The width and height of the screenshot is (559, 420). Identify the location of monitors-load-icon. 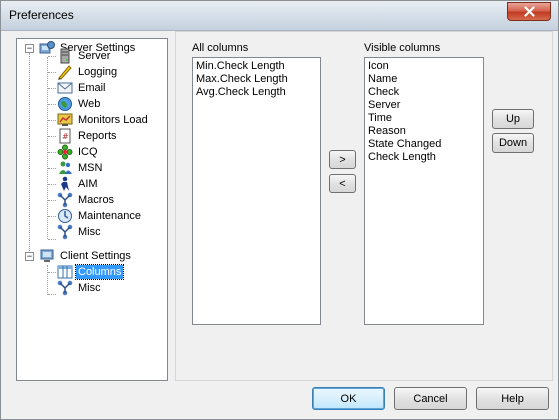
(65, 120).